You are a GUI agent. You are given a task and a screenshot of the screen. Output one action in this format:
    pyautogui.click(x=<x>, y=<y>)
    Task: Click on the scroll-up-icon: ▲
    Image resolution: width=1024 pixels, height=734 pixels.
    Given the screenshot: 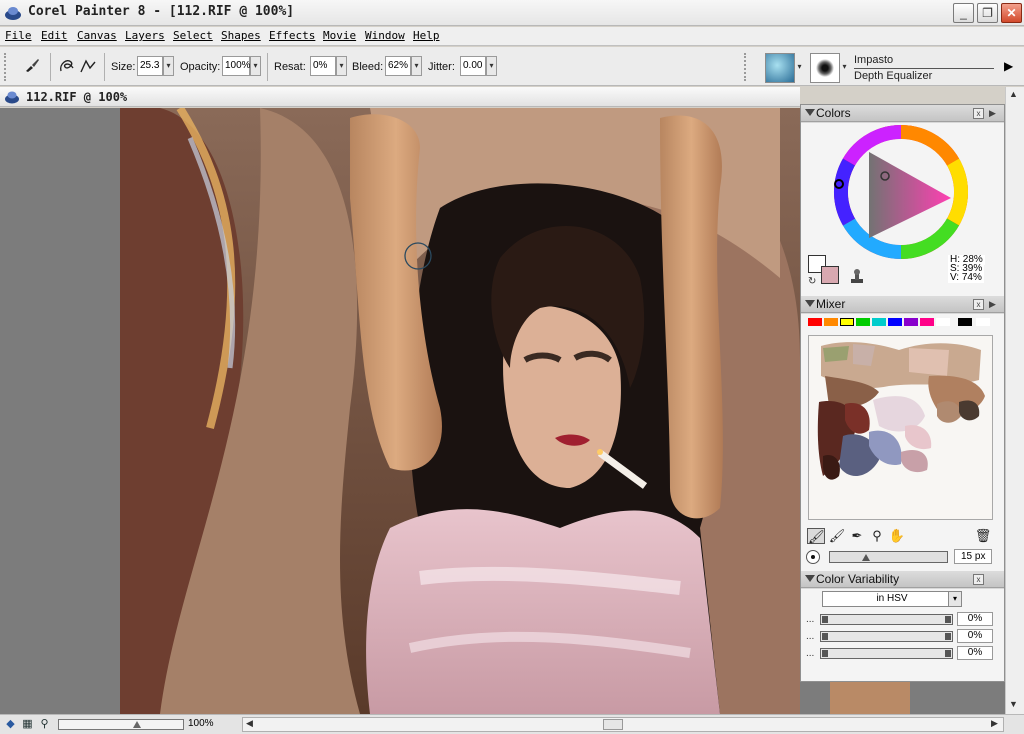 What is the action you would take?
    pyautogui.click(x=1013, y=94)
    